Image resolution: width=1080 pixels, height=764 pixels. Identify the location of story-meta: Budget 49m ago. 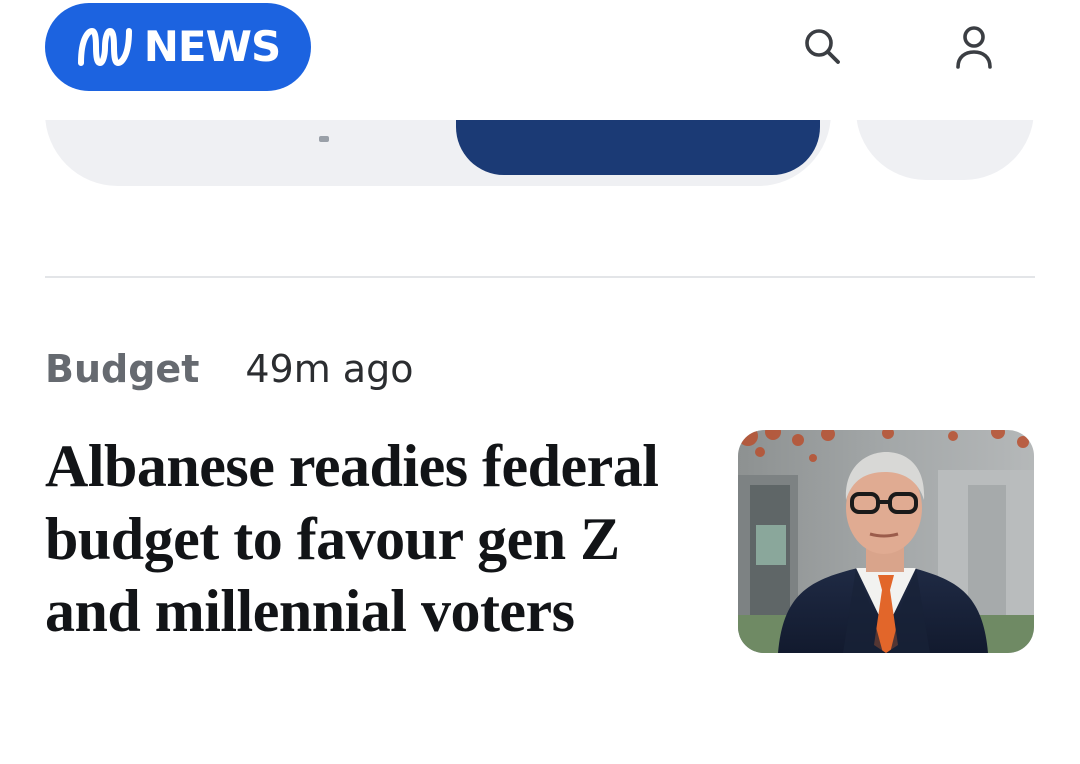
(229, 369).